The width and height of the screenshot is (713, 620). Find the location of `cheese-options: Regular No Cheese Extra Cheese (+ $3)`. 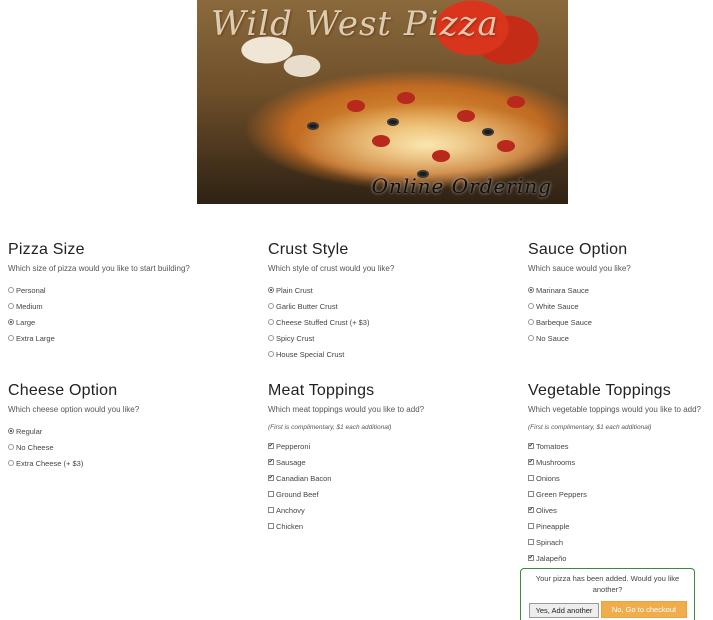

cheese-options: Regular No Cheese Extra Cheese (+ $3) is located at coordinates (108, 447).